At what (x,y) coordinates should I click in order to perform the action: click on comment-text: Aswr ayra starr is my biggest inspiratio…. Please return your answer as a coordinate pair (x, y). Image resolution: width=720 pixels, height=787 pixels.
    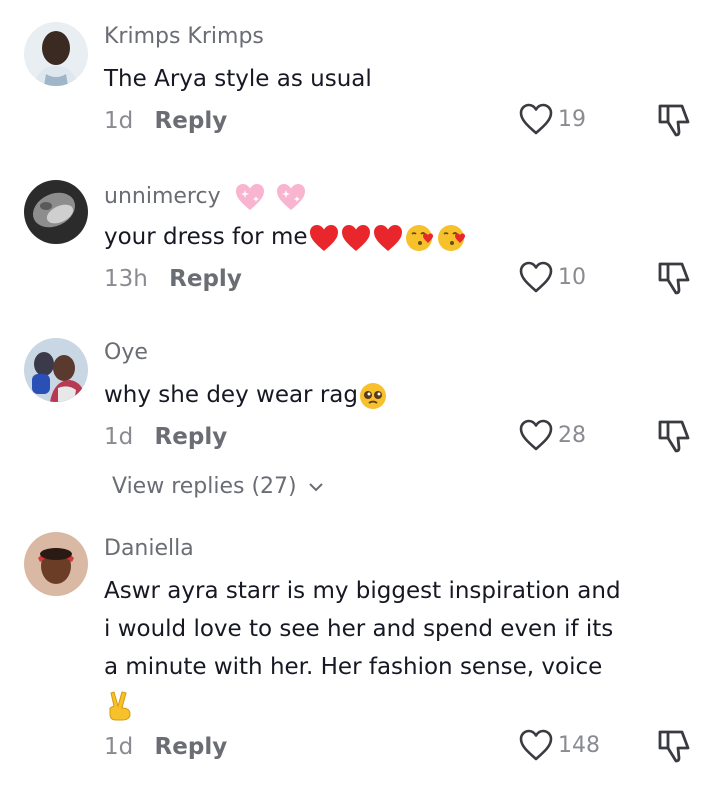
    Looking at the image, I should click on (362, 629).